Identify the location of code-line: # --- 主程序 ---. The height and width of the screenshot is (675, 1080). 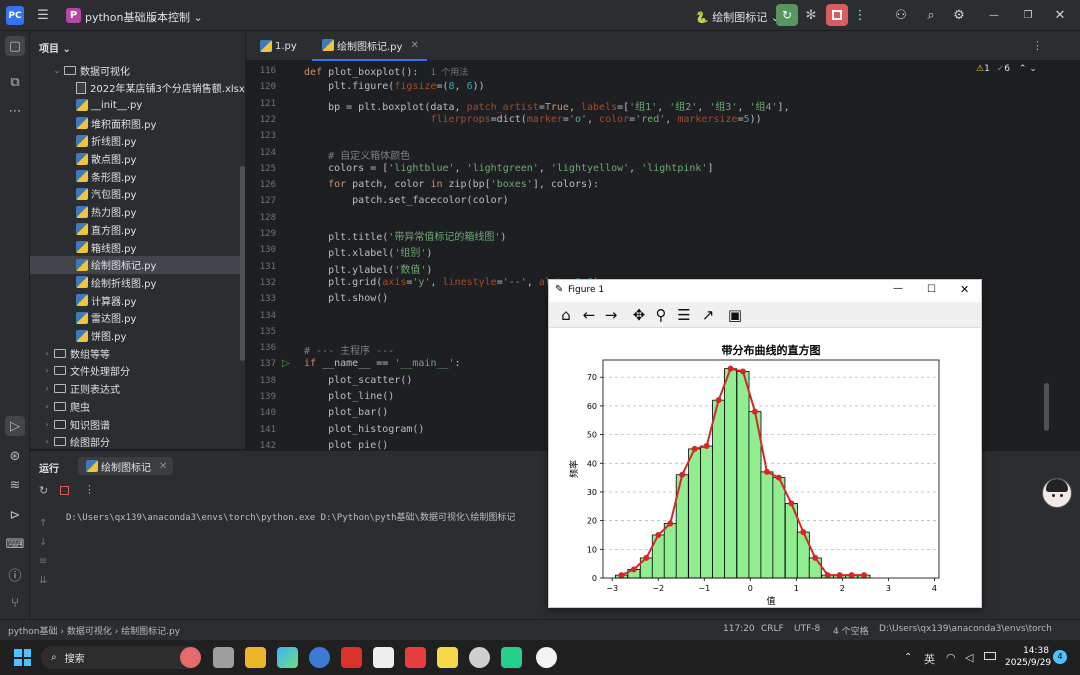
(349, 349).